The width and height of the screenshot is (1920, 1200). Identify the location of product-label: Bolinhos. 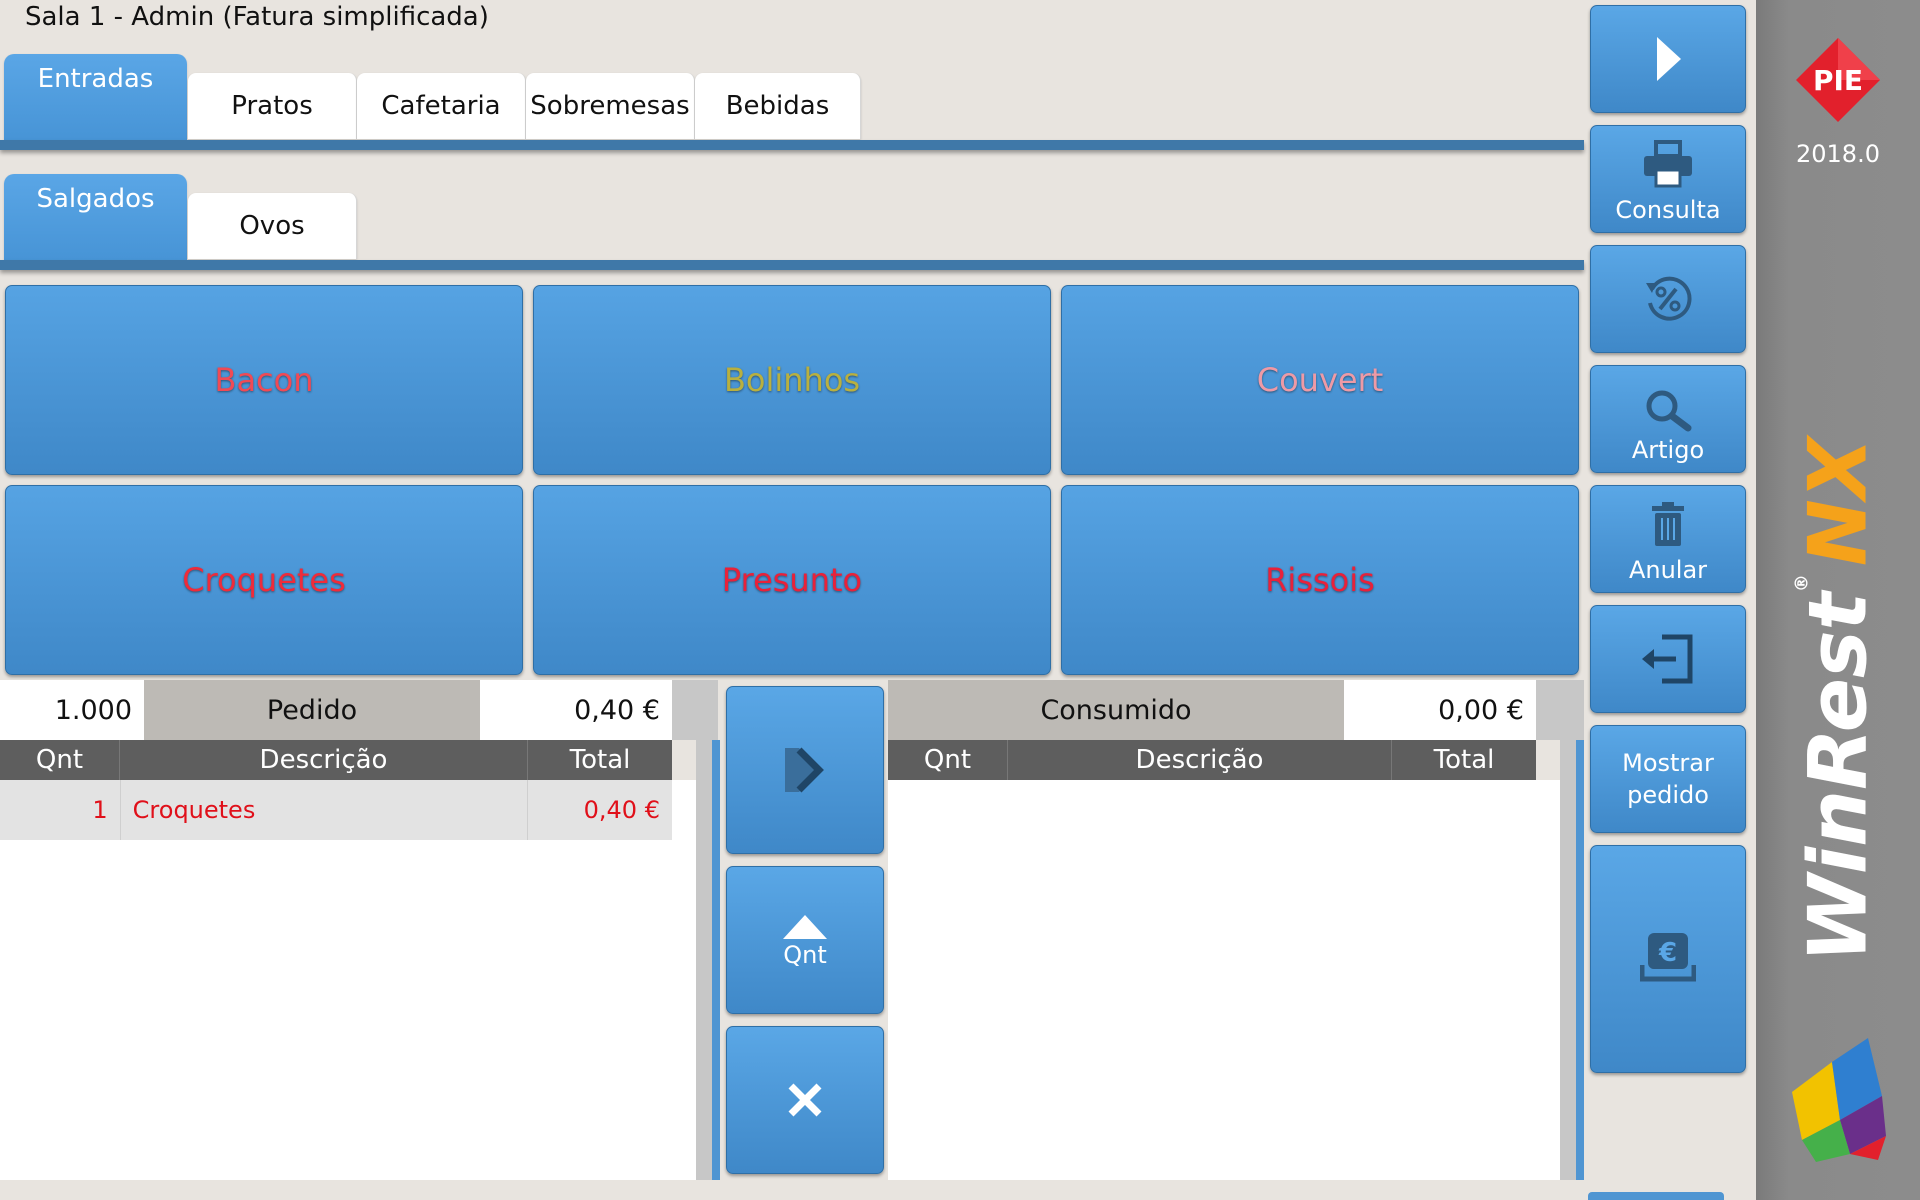
(792, 380).